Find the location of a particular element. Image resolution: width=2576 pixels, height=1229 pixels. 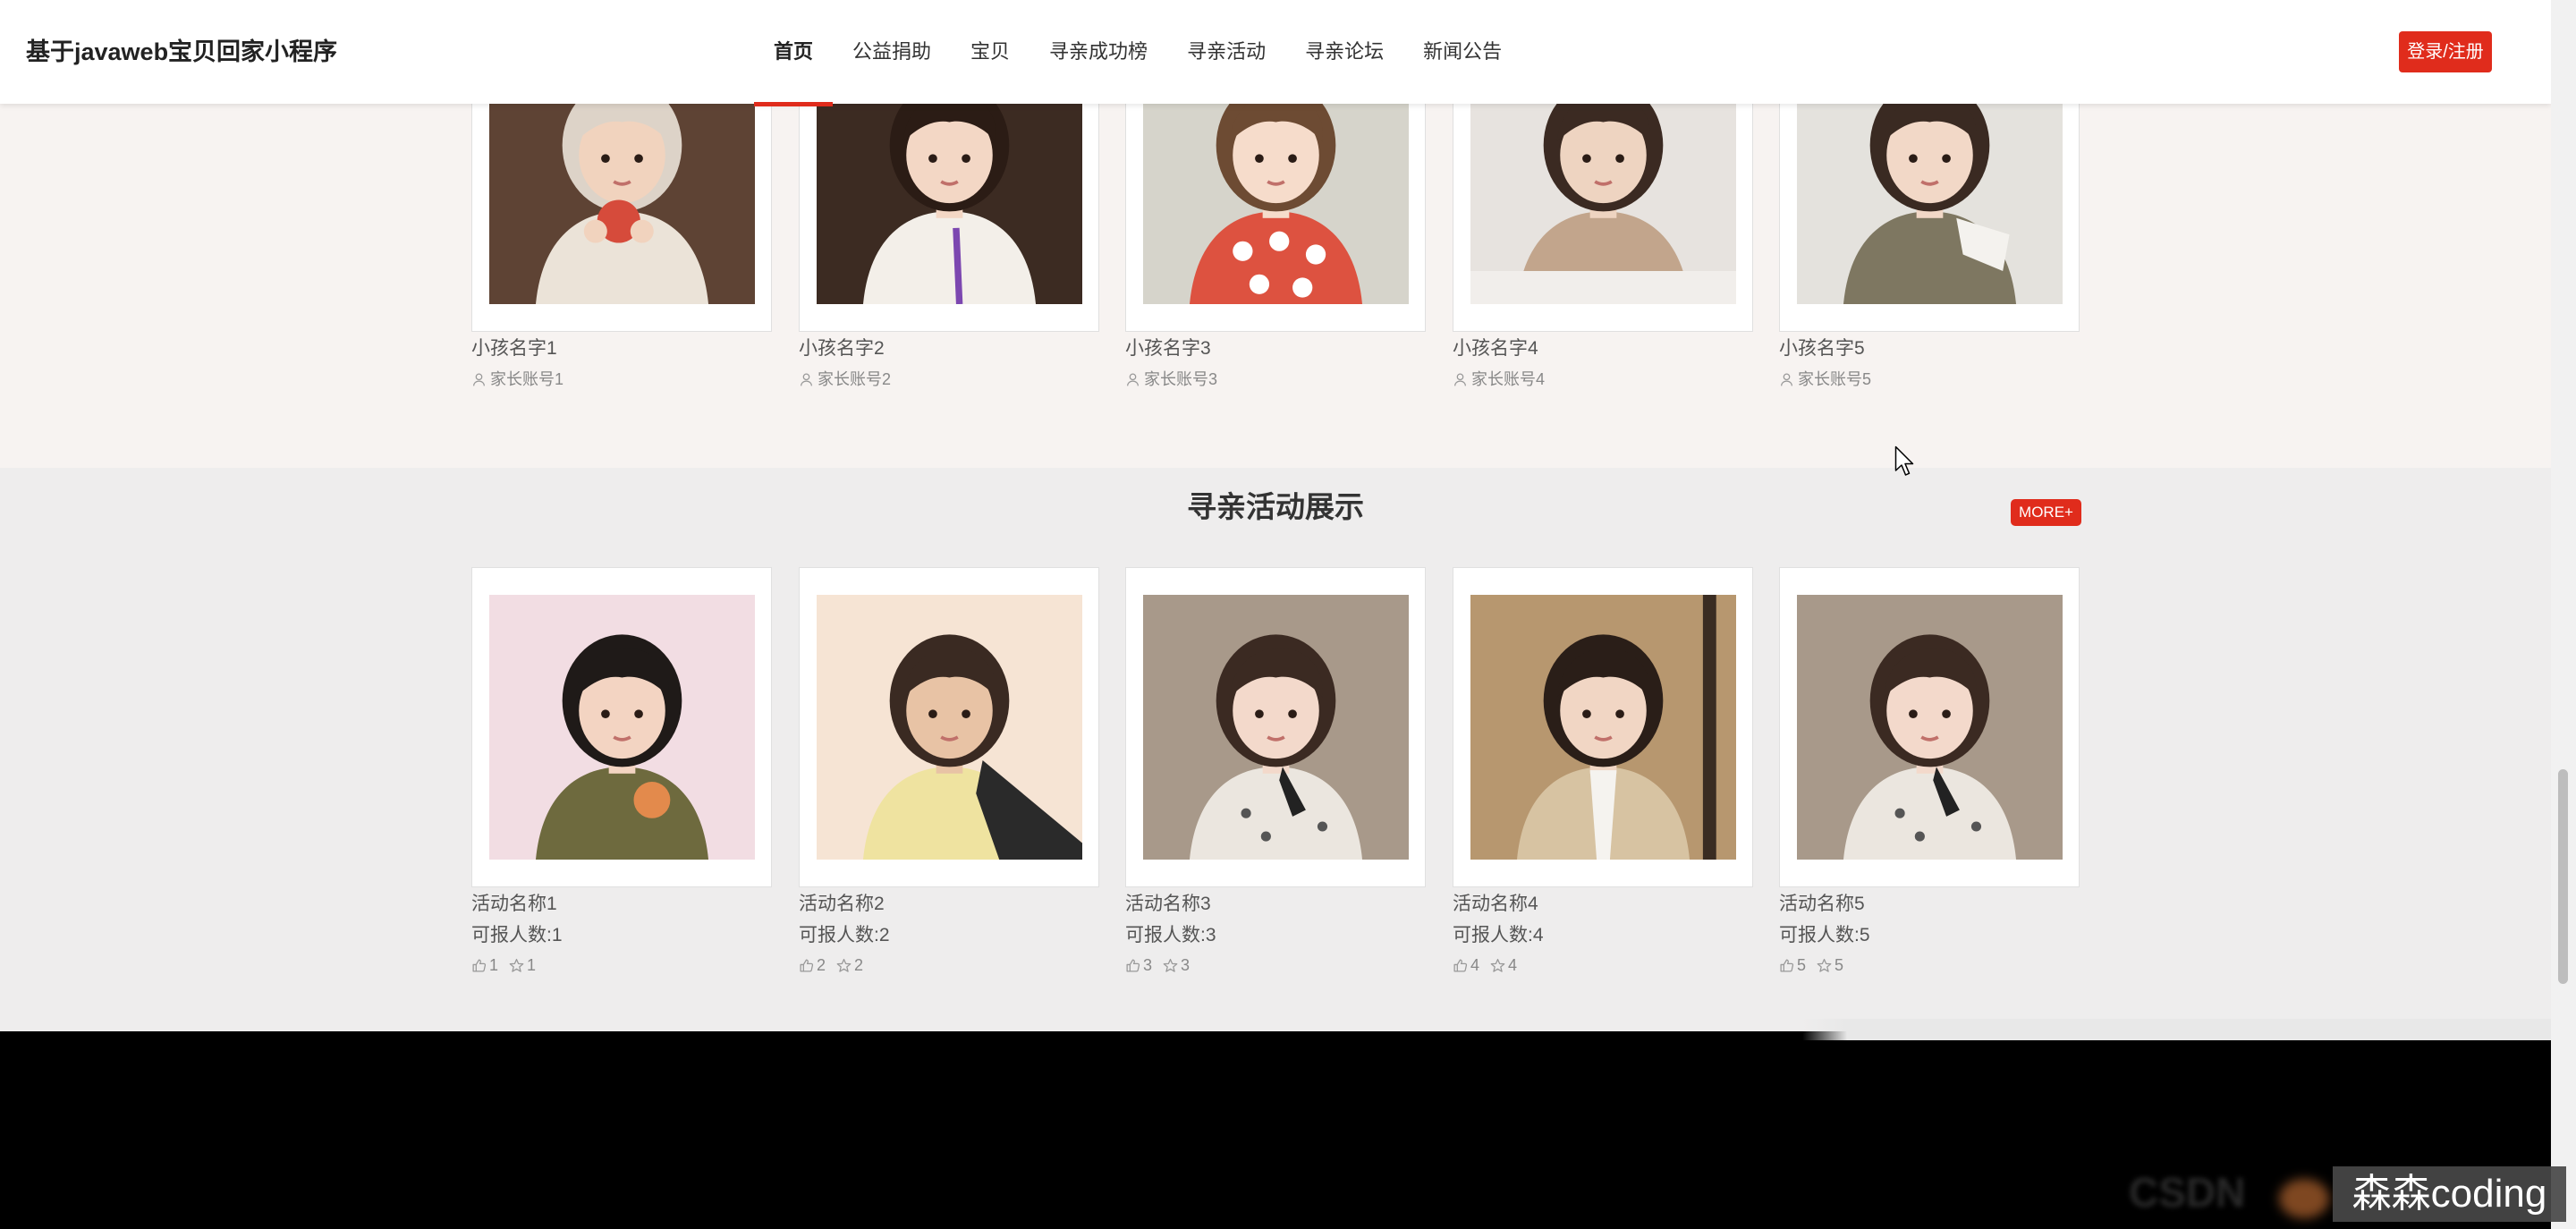

child-name: 小孩名字4 is located at coordinates (1495, 348).